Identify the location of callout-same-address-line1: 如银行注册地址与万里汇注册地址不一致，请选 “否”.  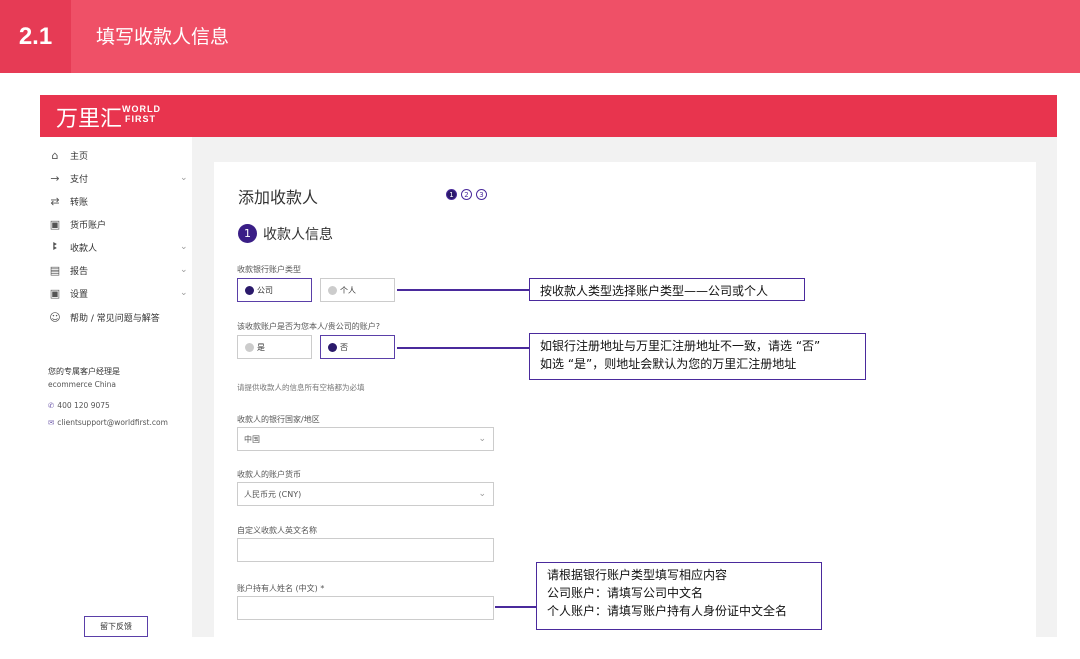
(680, 346).